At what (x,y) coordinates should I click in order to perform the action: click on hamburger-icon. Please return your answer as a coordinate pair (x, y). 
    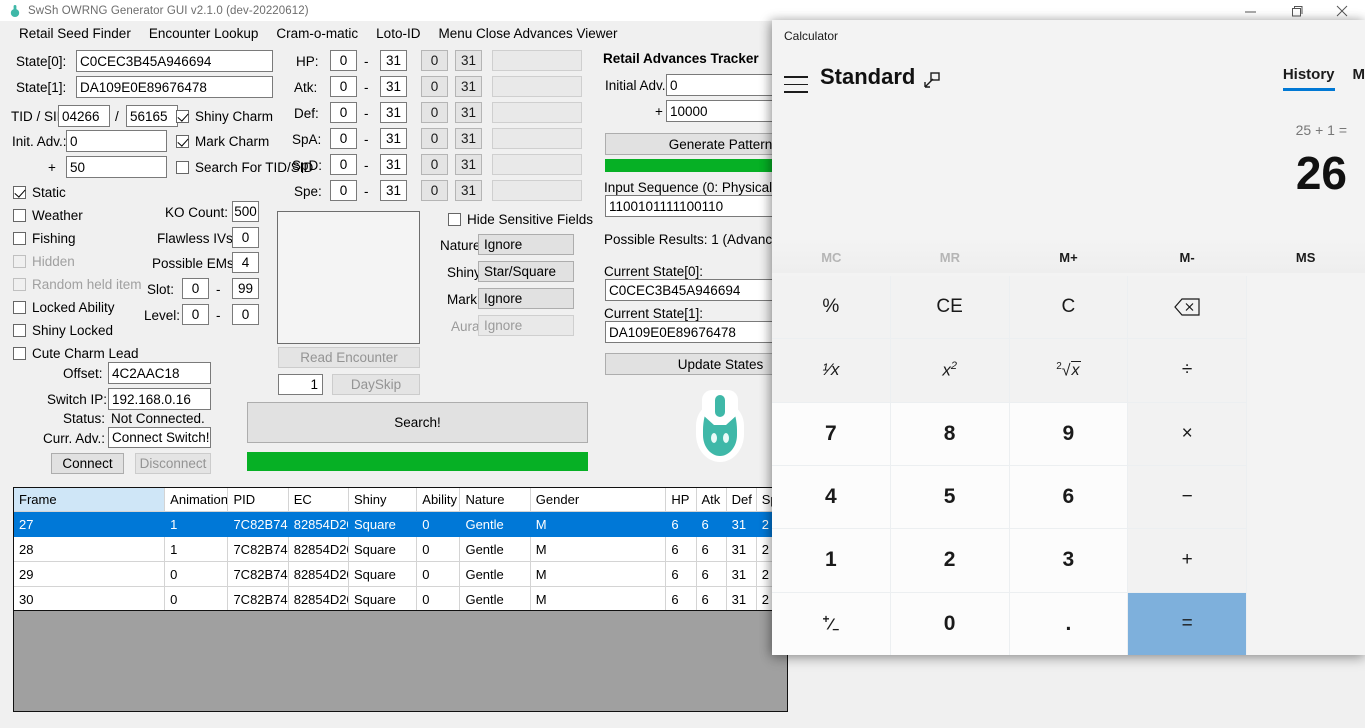
    Looking at the image, I should click on (798, 81).